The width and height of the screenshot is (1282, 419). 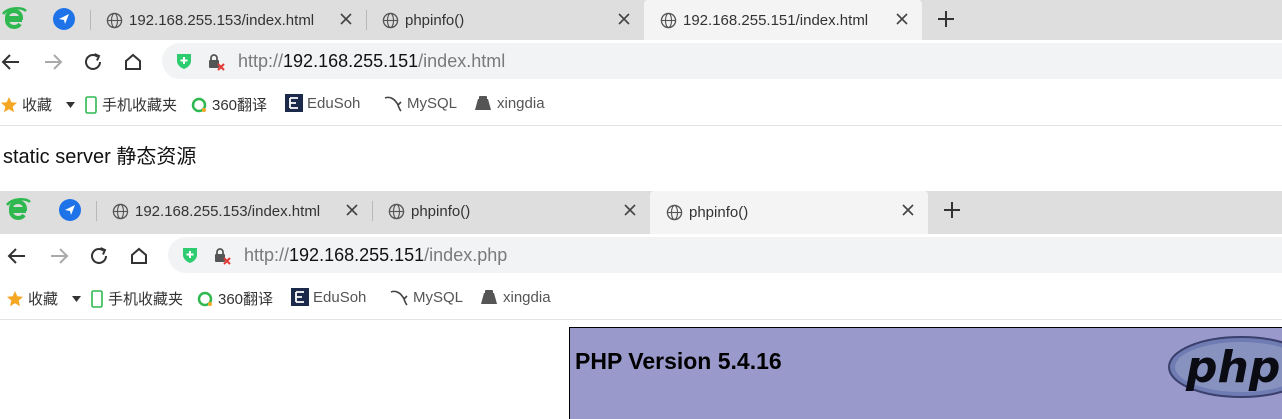 I want to click on navigation-toolbar: http://192.168.255.151/index.html, so click(x=641, y=61).